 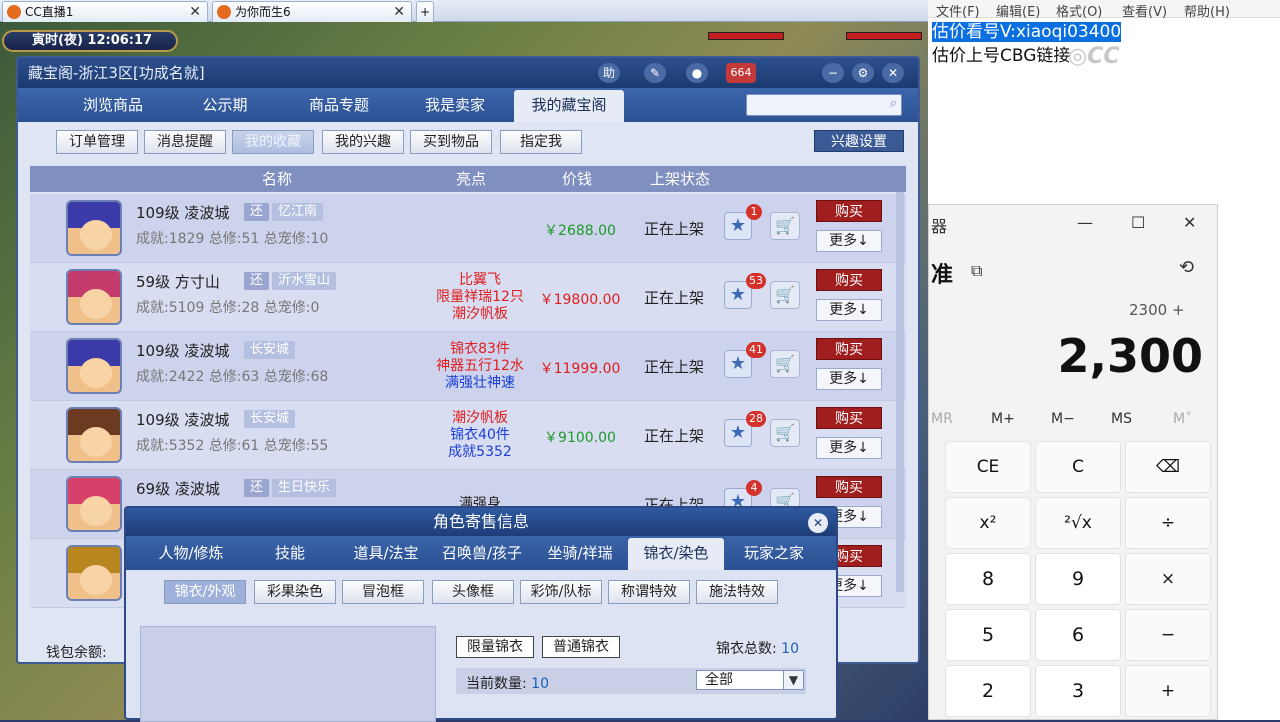 I want to click on search-input: ⌕, so click(x=824, y=105).